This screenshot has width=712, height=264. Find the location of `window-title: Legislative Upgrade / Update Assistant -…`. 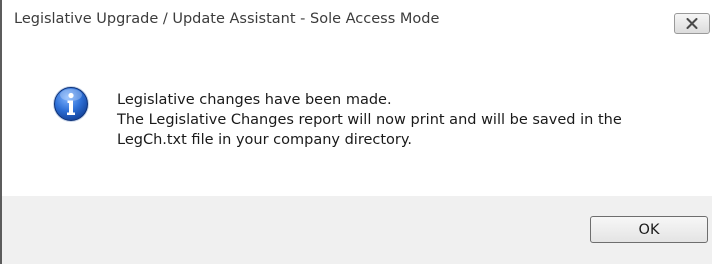

window-title: Legislative Upgrade / Update Assistant -… is located at coordinates (227, 19).